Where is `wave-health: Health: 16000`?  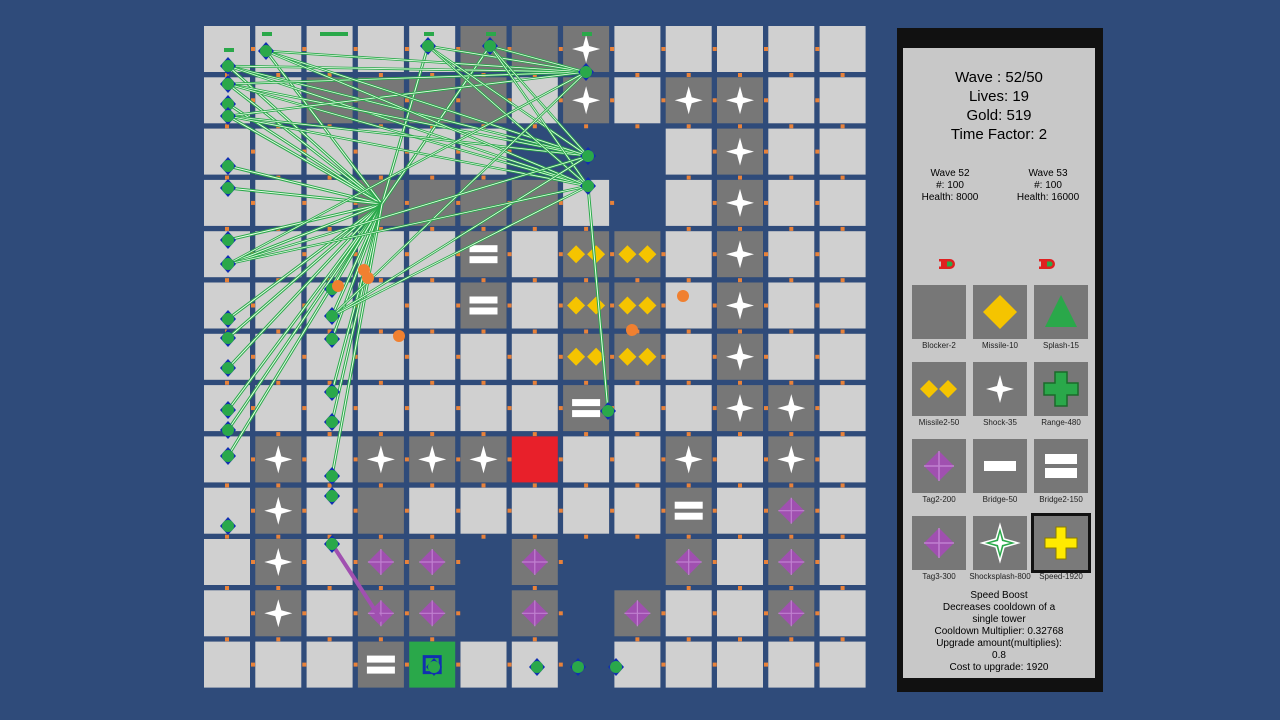 wave-health: Health: 16000 is located at coordinates (1048, 197).